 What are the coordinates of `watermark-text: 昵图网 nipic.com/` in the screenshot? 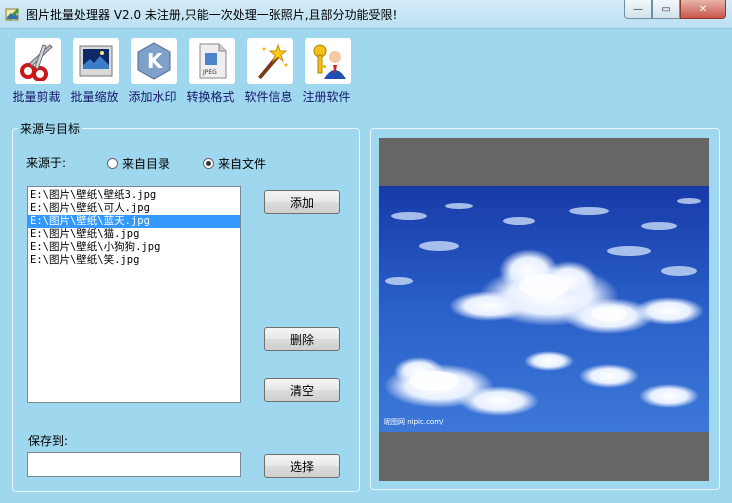 It's located at (414, 422).